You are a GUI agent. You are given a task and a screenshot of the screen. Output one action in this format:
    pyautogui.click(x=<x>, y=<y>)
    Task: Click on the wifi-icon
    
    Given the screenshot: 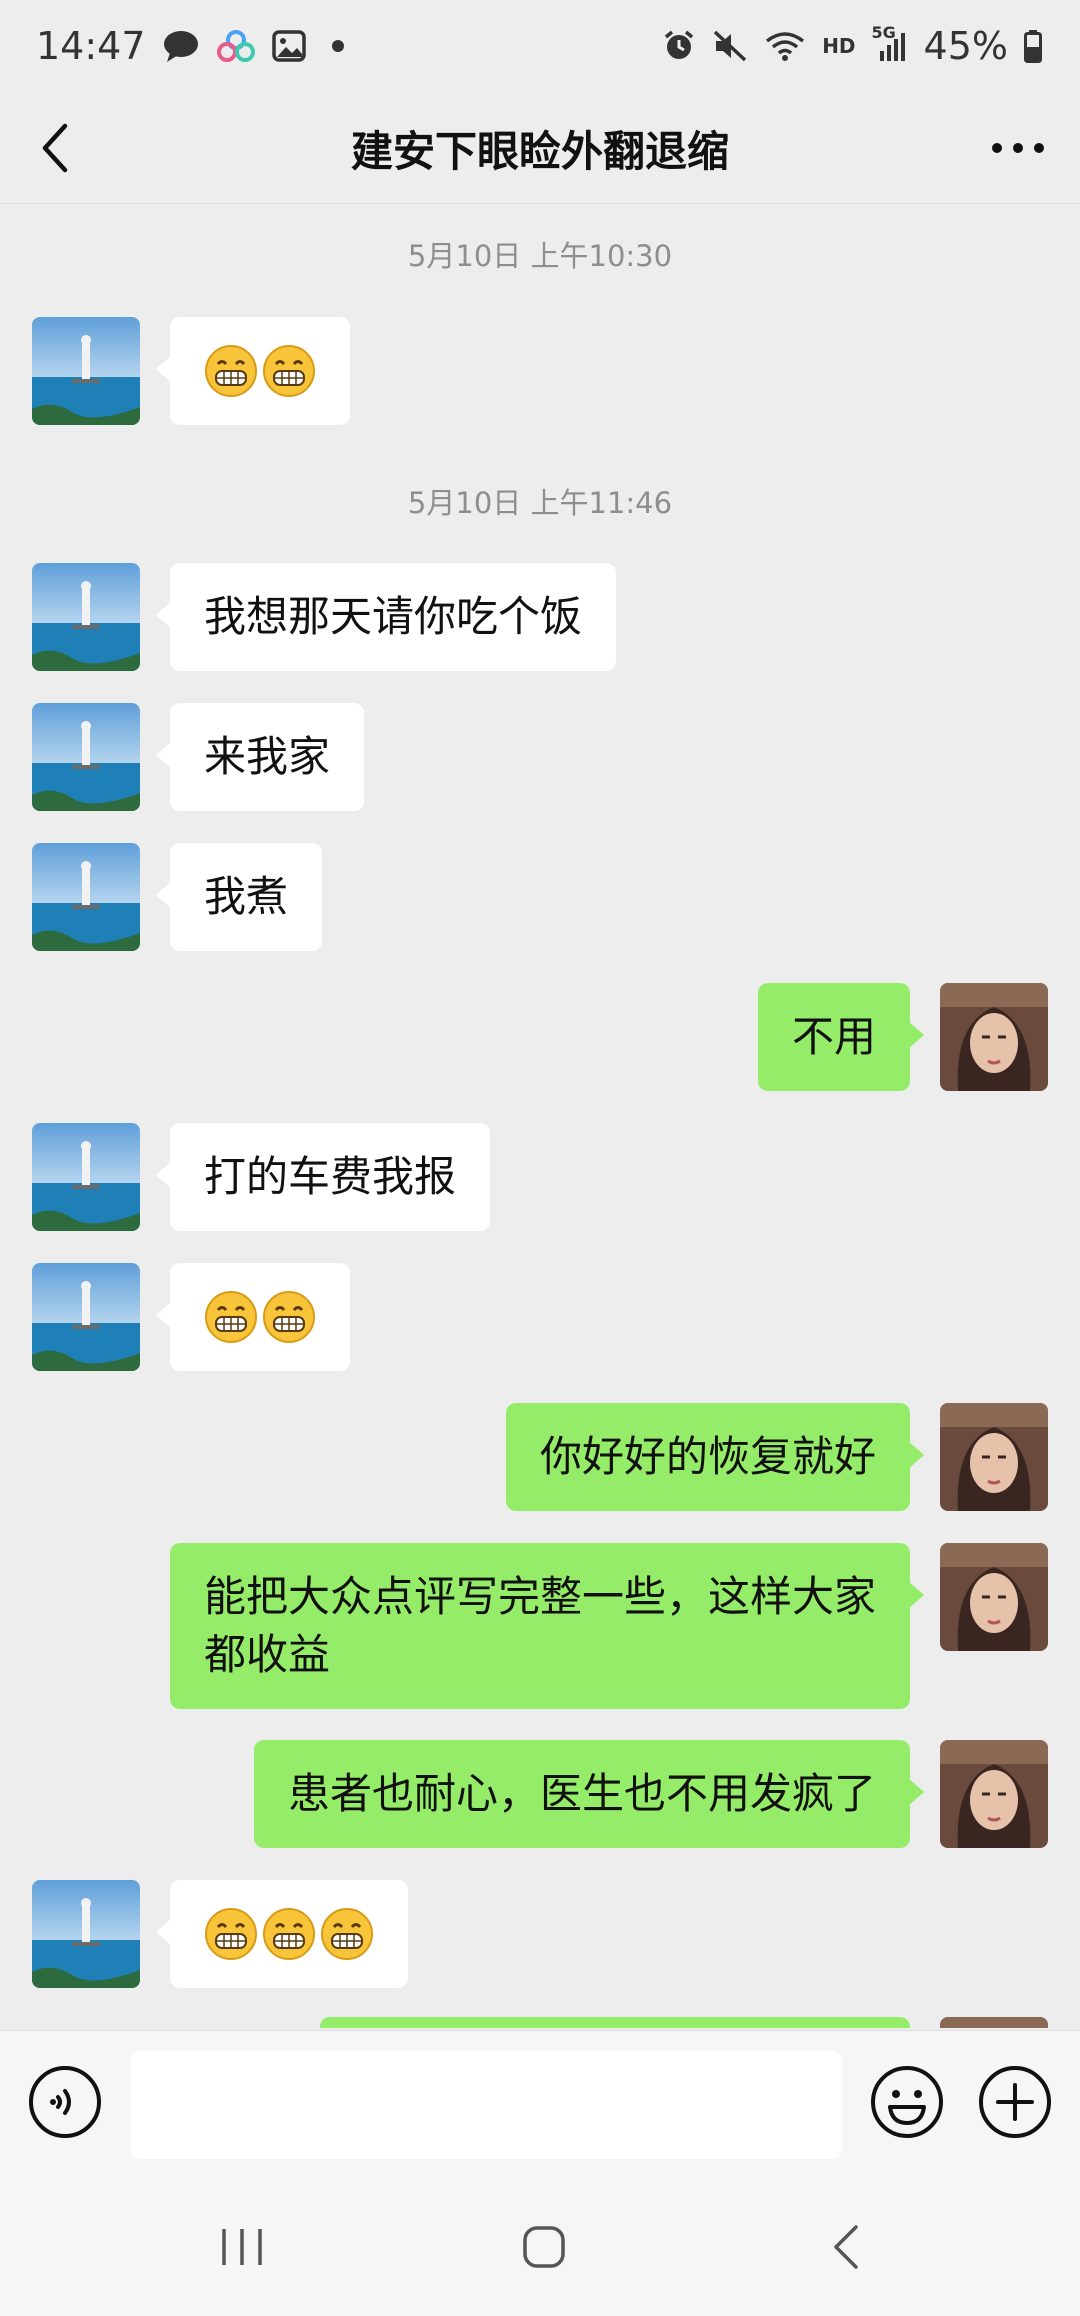 What is the action you would take?
    pyautogui.click(x=785, y=46)
    